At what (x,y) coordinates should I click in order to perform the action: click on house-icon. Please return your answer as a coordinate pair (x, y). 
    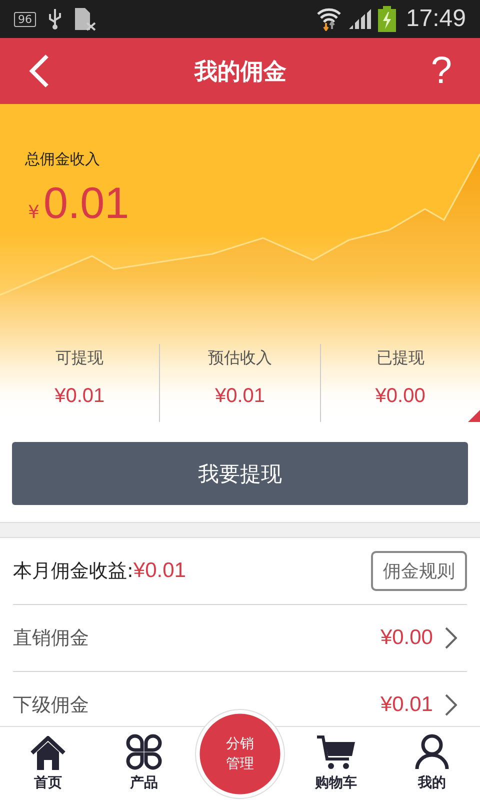
    Looking at the image, I should click on (48, 753).